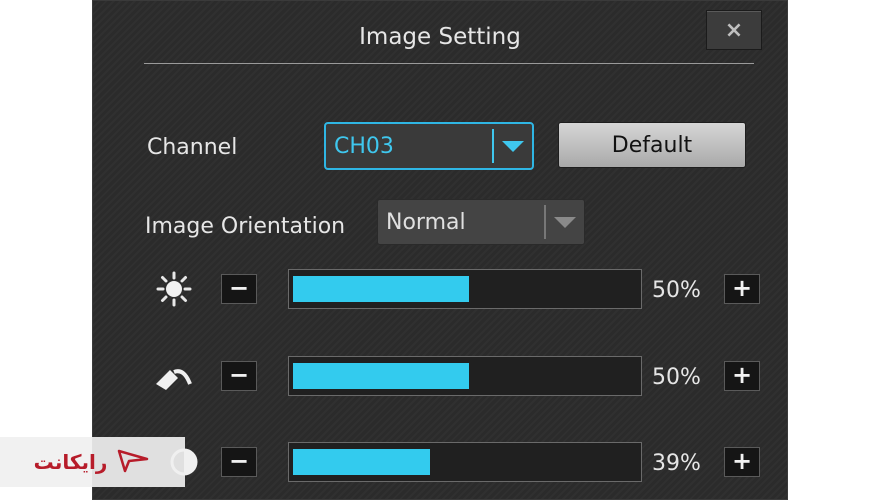 The image size is (889, 500). What do you see at coordinates (742, 289) in the screenshot?
I see `brightness-increase-button: +` at bounding box center [742, 289].